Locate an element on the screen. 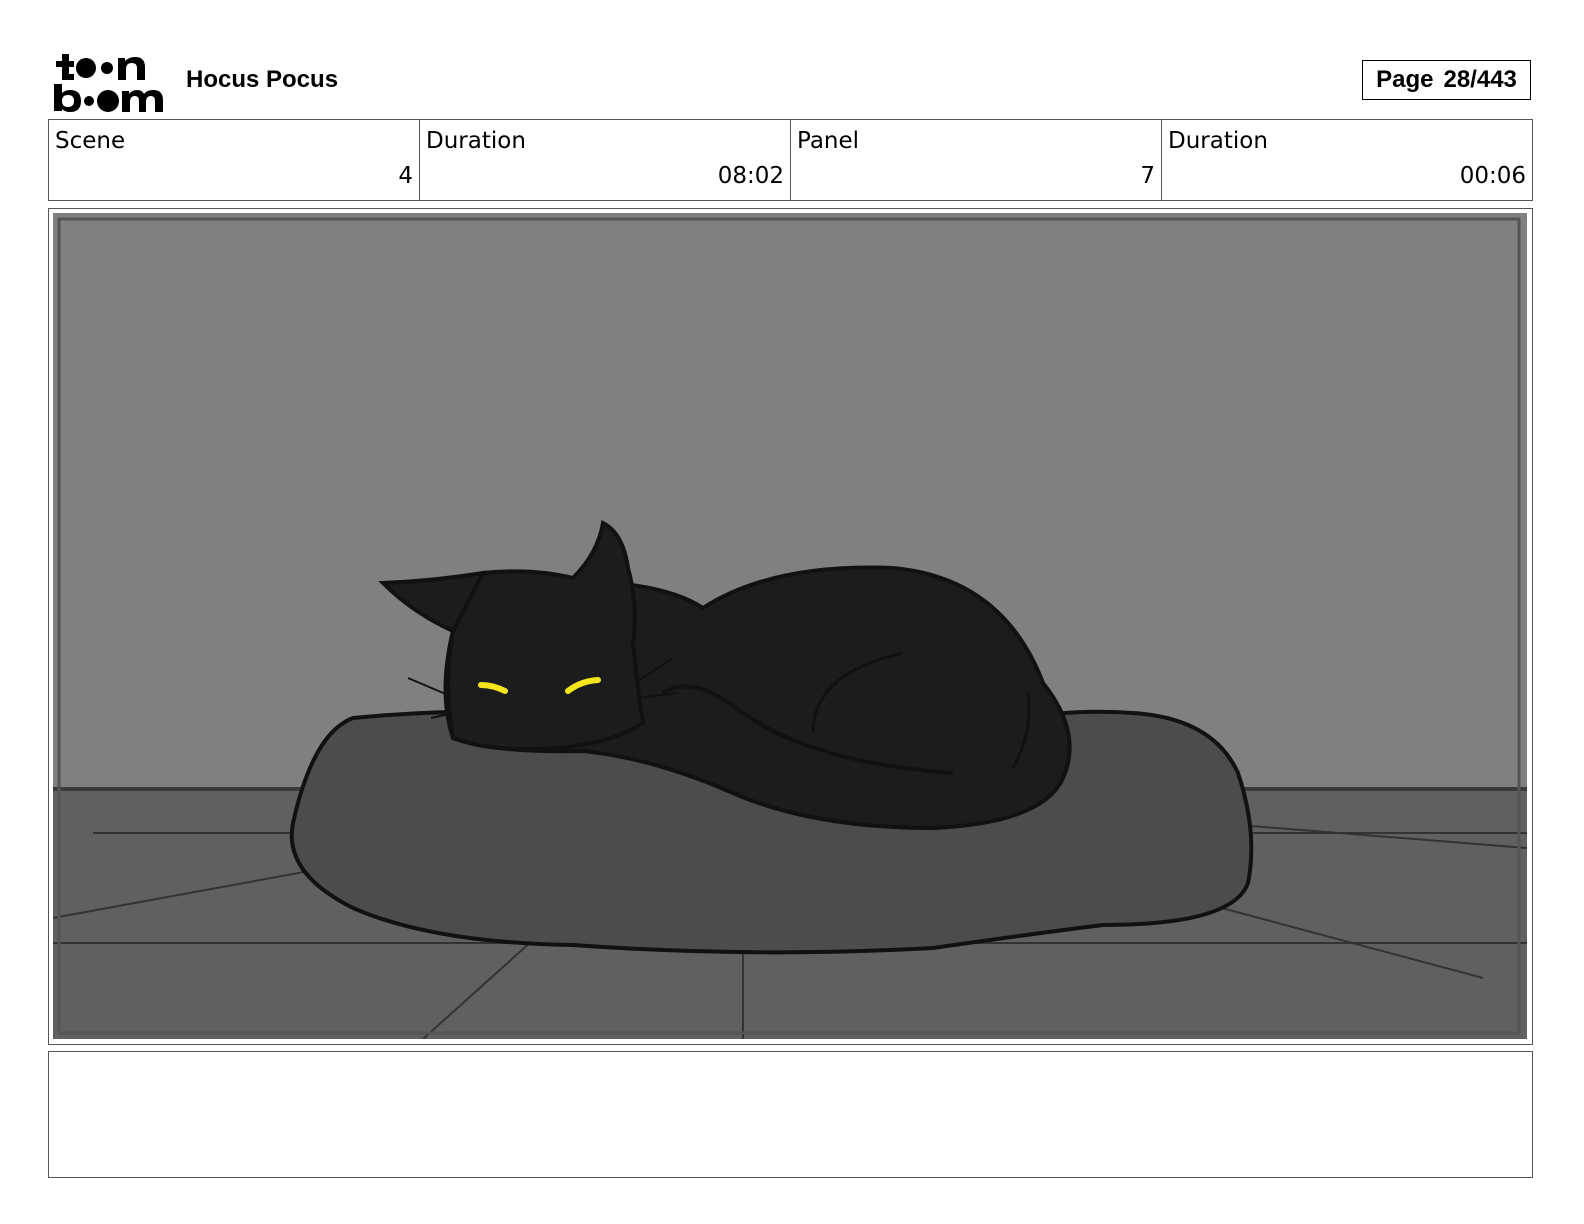 Image resolution: width=1584 pixels, height=1224 pixels. toon-boom-logo is located at coordinates (108, 83).